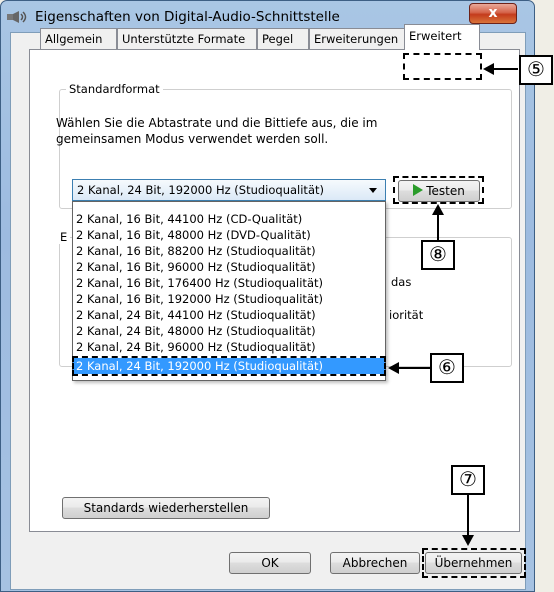 Image resolution: width=554 pixels, height=592 pixels. What do you see at coordinates (447, 368) in the screenshot?
I see `callout-6: ⑥` at bounding box center [447, 368].